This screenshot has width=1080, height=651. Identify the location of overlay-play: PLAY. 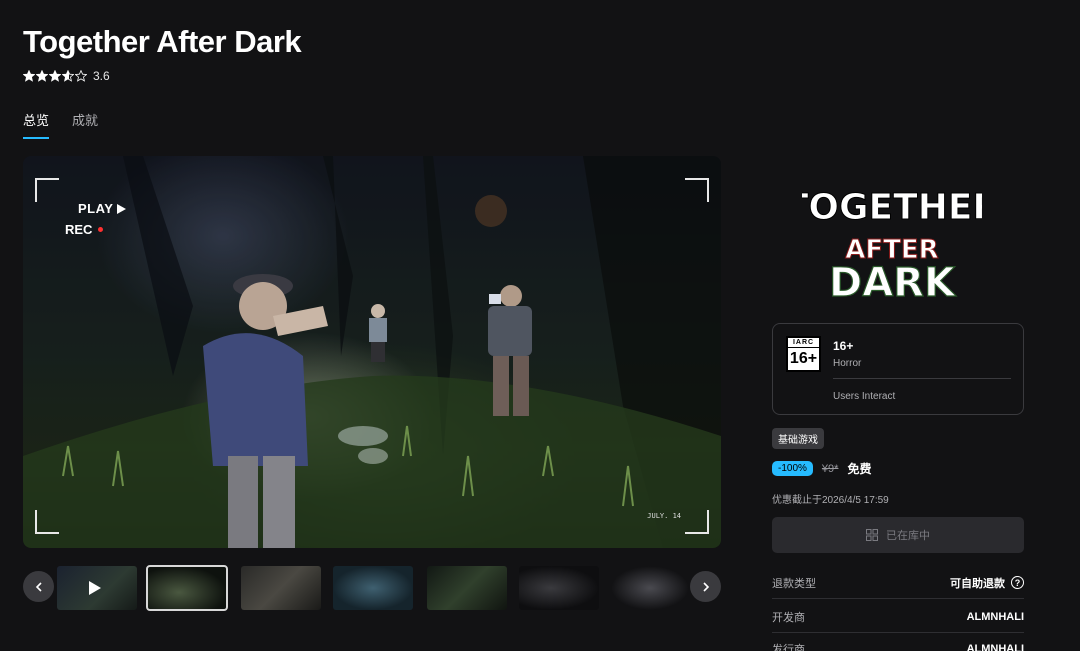
(102, 208).